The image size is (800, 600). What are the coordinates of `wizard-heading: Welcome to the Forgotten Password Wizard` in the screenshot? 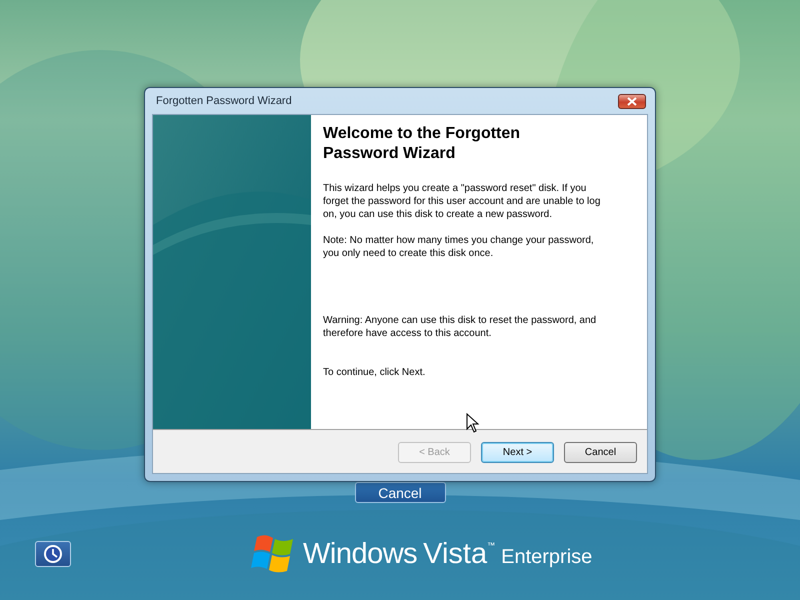 It's located at (422, 144).